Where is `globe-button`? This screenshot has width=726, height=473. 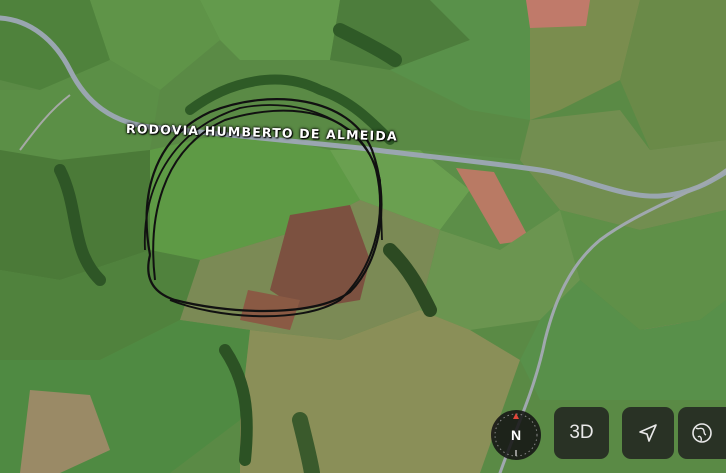 globe-button is located at coordinates (702, 433).